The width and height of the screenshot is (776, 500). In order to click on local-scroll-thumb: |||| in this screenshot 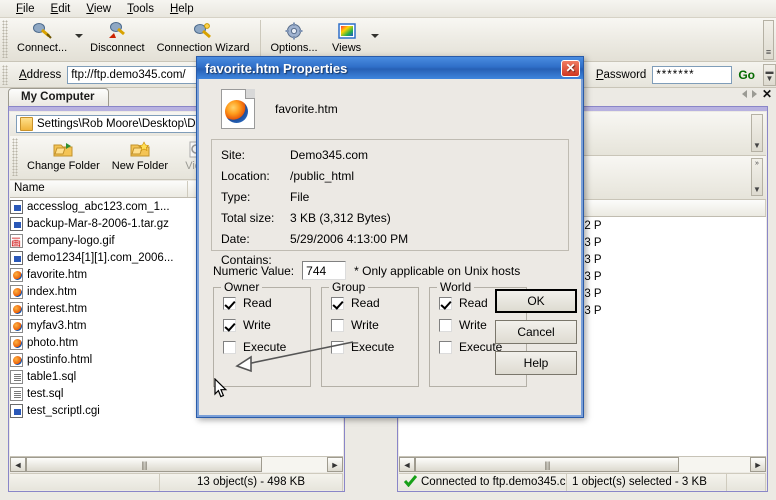, I will do `click(144, 464)`.